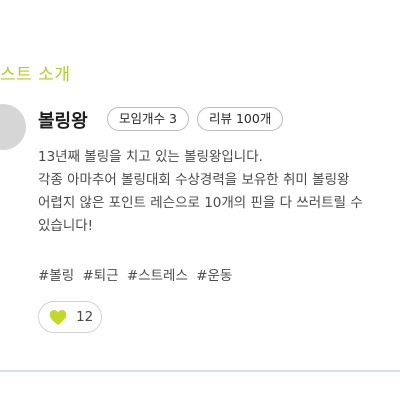  What do you see at coordinates (56, 276) in the screenshot?
I see `tag-bowling: #볼링` at bounding box center [56, 276].